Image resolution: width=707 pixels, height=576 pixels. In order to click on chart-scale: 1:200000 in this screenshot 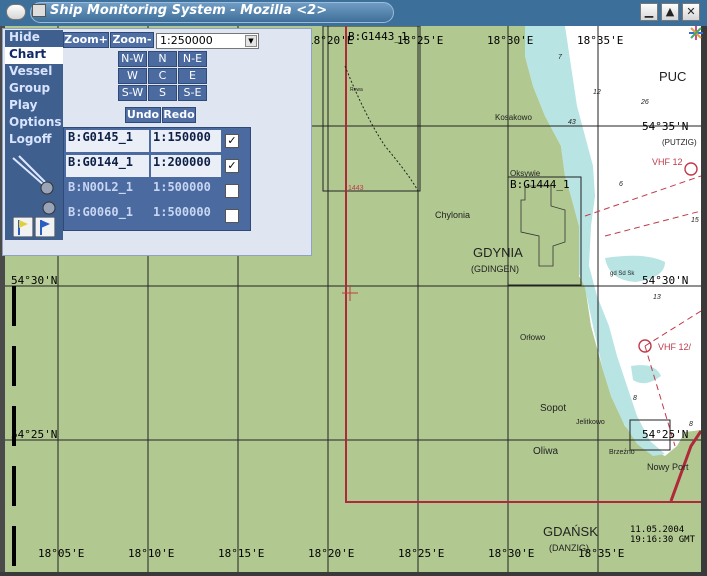, I will do `click(186, 166)`.